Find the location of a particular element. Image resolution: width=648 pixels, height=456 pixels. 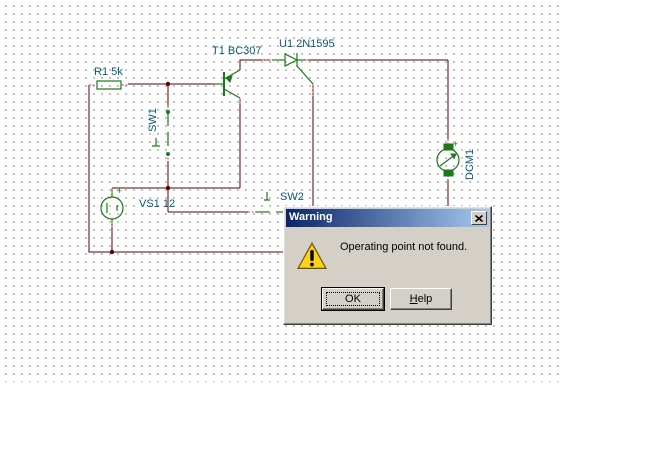

vs1-plus: + is located at coordinates (119, 191).